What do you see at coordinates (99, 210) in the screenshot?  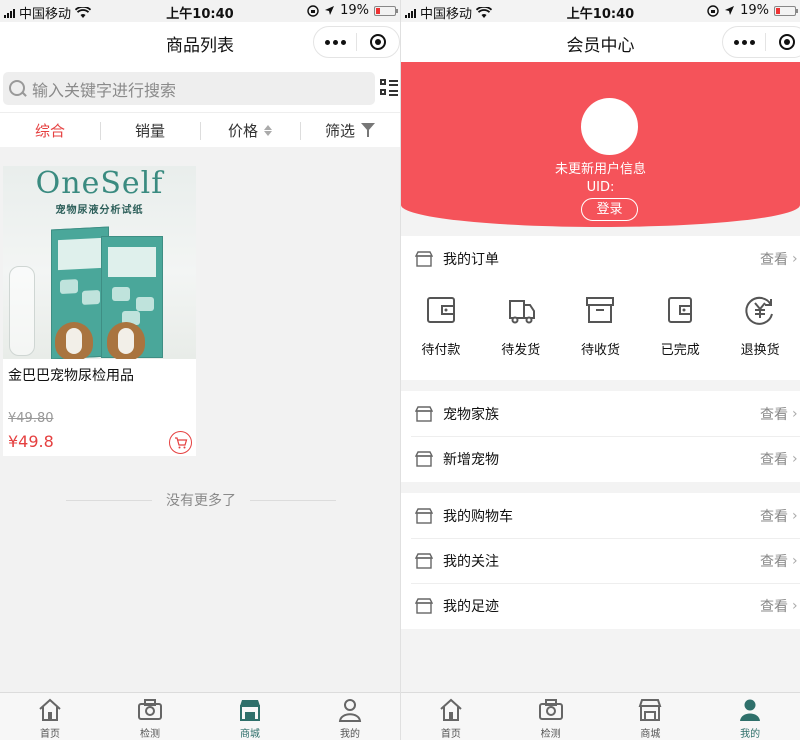 I see `product-image-subtitle: 宠物尿液分析试纸` at bounding box center [99, 210].